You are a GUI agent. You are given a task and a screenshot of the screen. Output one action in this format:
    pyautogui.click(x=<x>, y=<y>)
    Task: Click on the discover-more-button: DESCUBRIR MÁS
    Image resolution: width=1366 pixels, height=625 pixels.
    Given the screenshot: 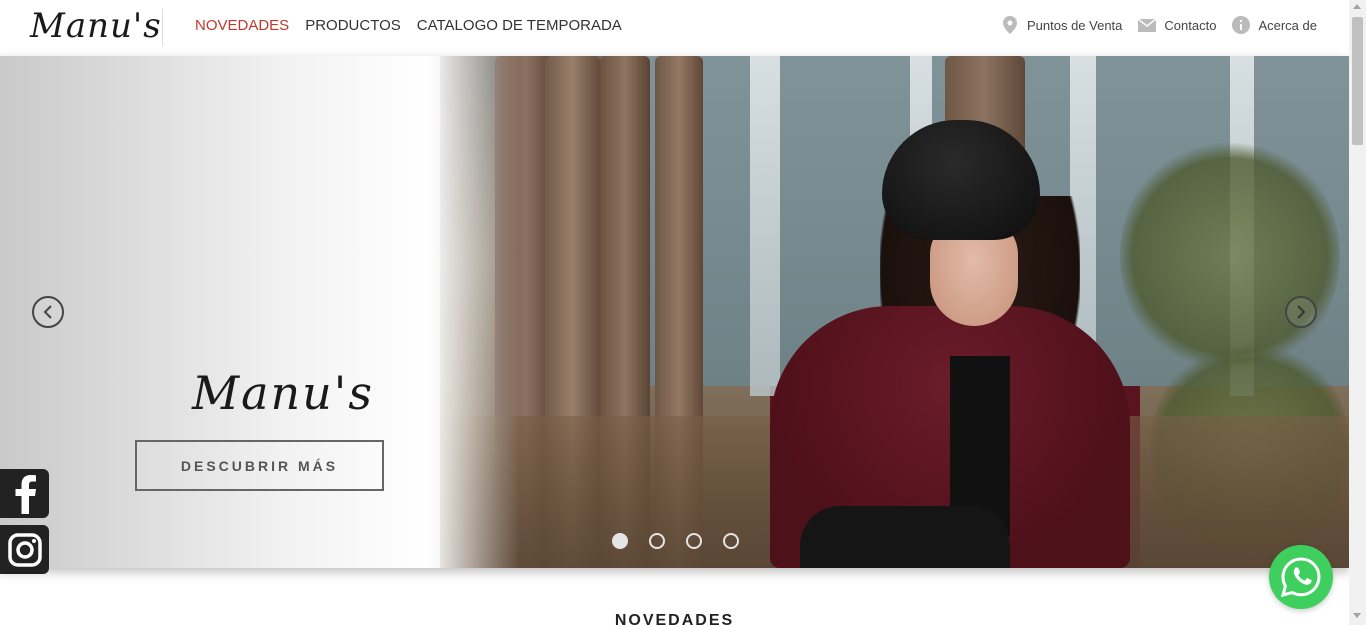 What is the action you would take?
    pyautogui.click(x=259, y=465)
    